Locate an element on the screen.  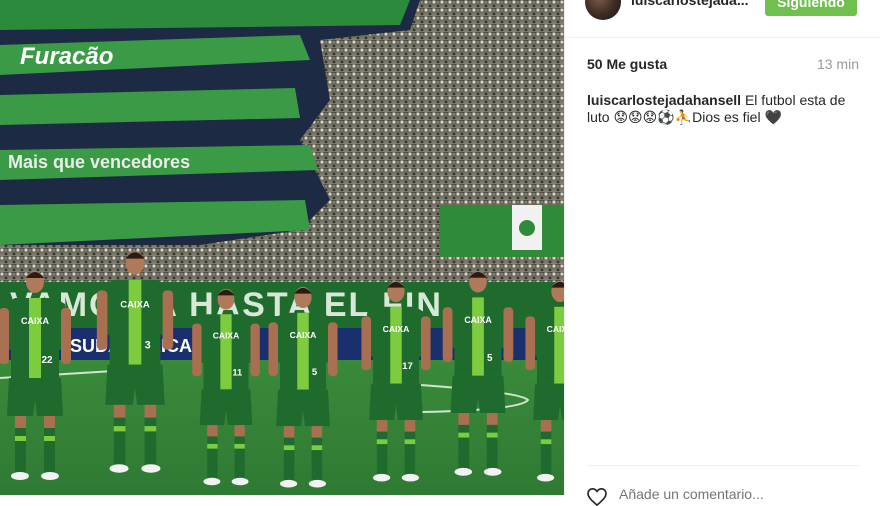
comment-bar is located at coordinates (723, 485).